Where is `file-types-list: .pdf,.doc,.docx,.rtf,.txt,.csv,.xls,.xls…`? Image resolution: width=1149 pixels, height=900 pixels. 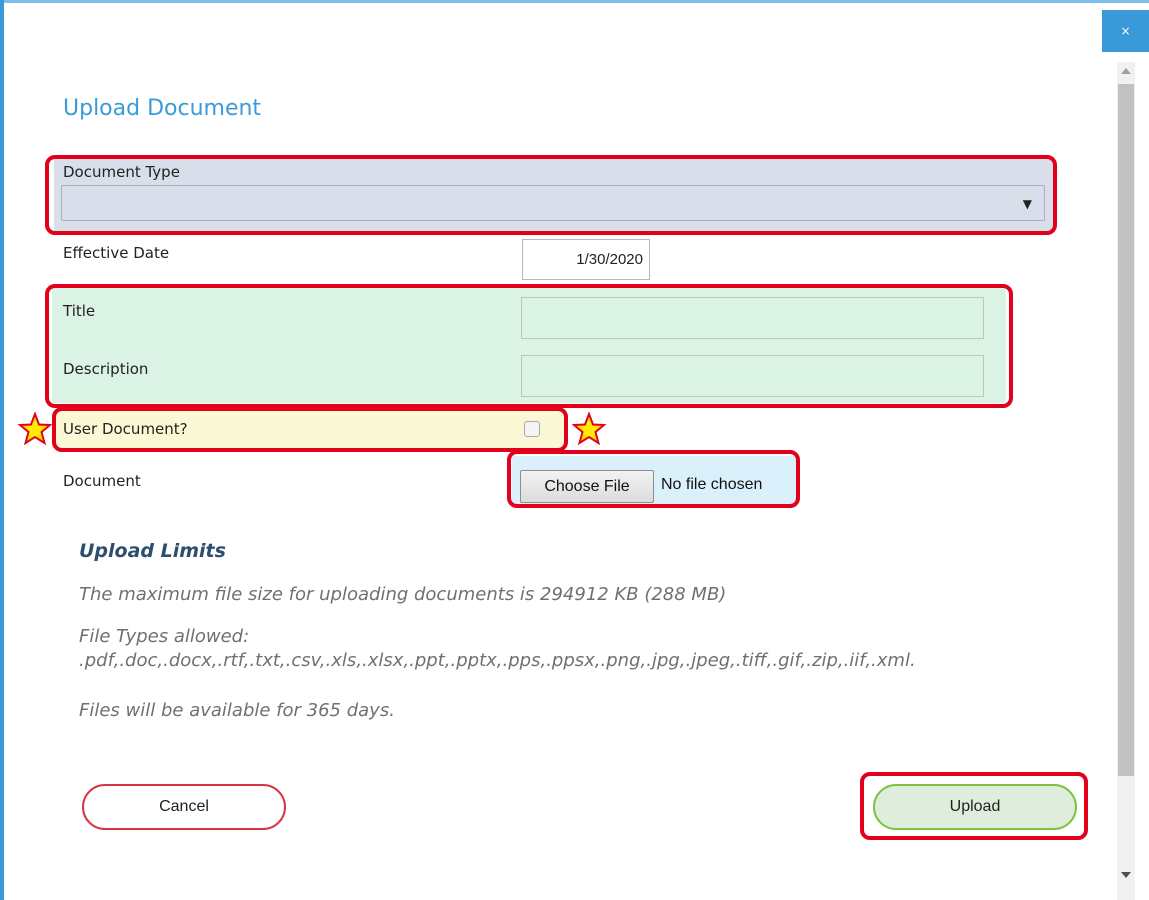 file-types-list: .pdf,.doc,.docx,.rtf,.txt,.csv,.xls,.xls… is located at coordinates (497, 660).